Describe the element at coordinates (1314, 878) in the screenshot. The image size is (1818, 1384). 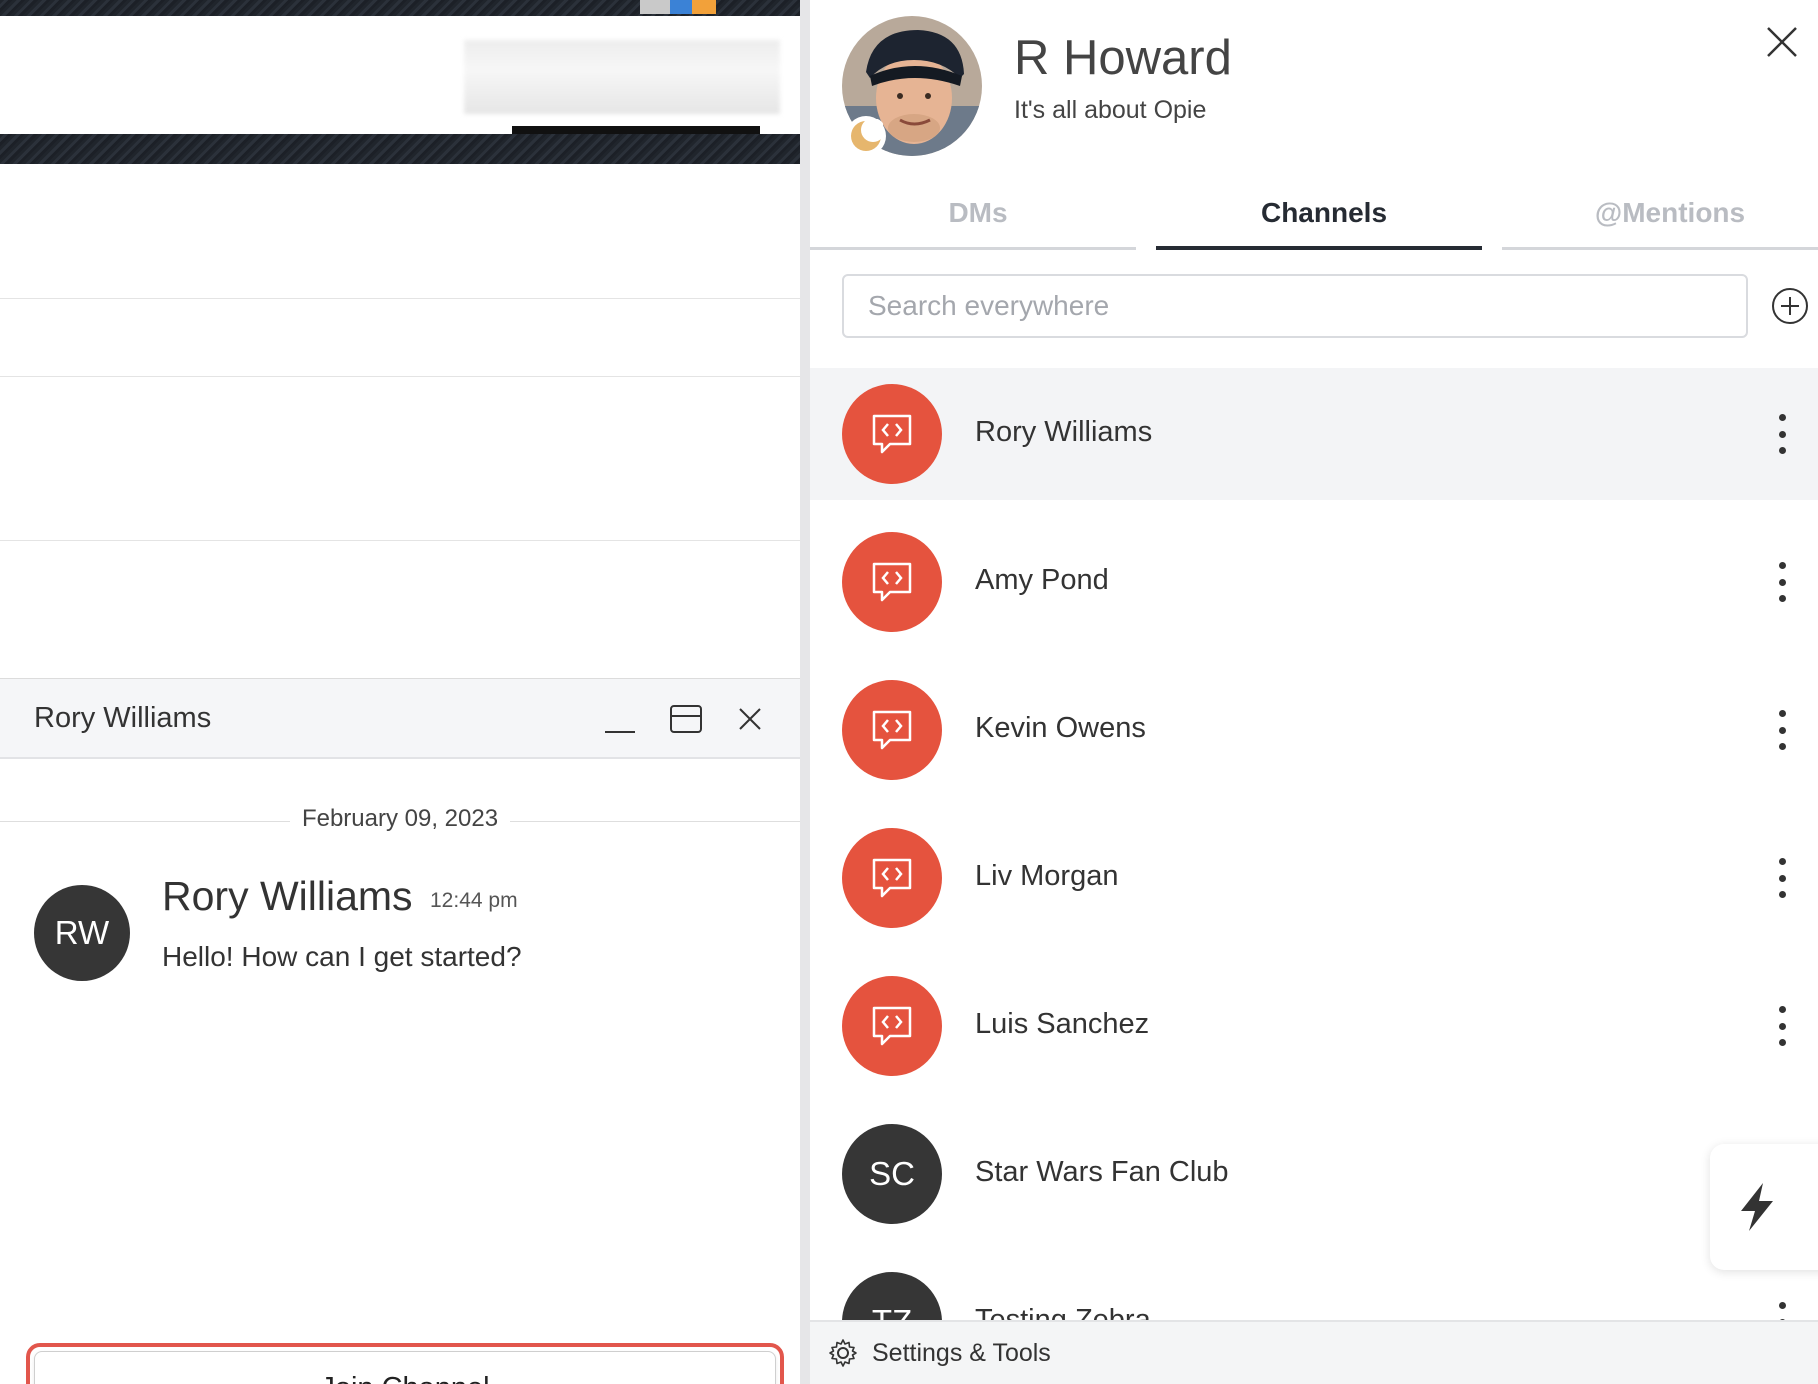
I see `channel-row: Liv Morgan` at that location.